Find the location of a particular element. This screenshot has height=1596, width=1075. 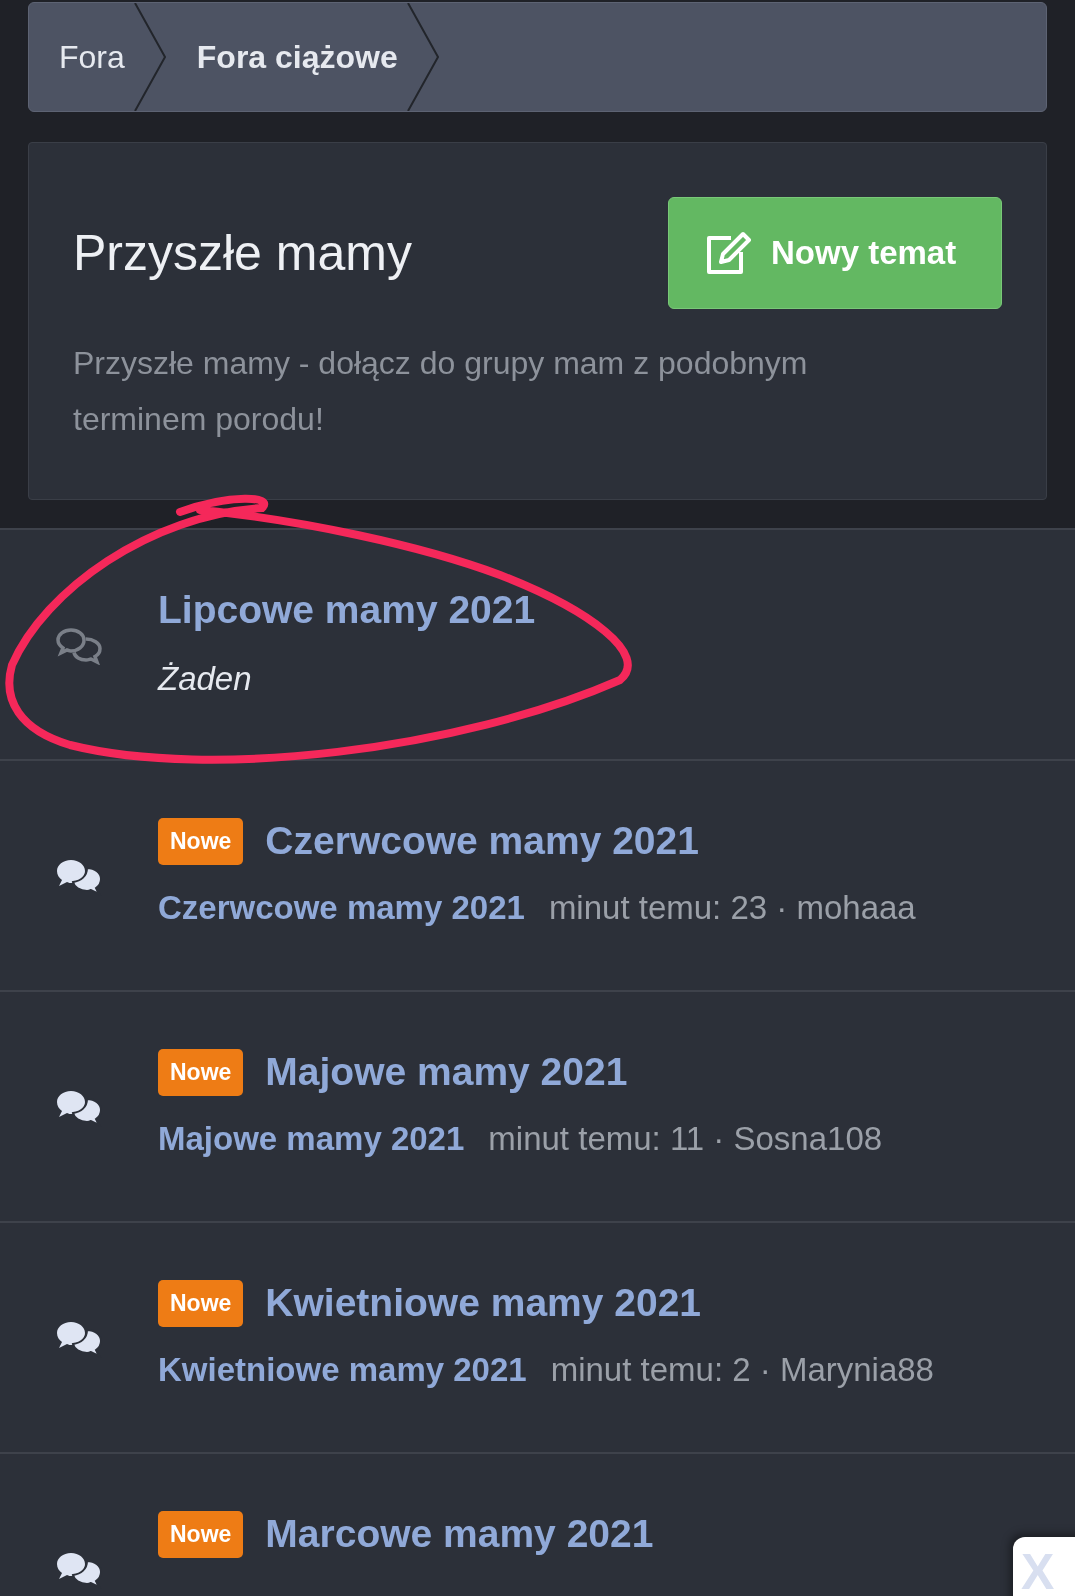

forum-title-link: Lipcowe mamy 2021 is located at coordinates (347, 610).